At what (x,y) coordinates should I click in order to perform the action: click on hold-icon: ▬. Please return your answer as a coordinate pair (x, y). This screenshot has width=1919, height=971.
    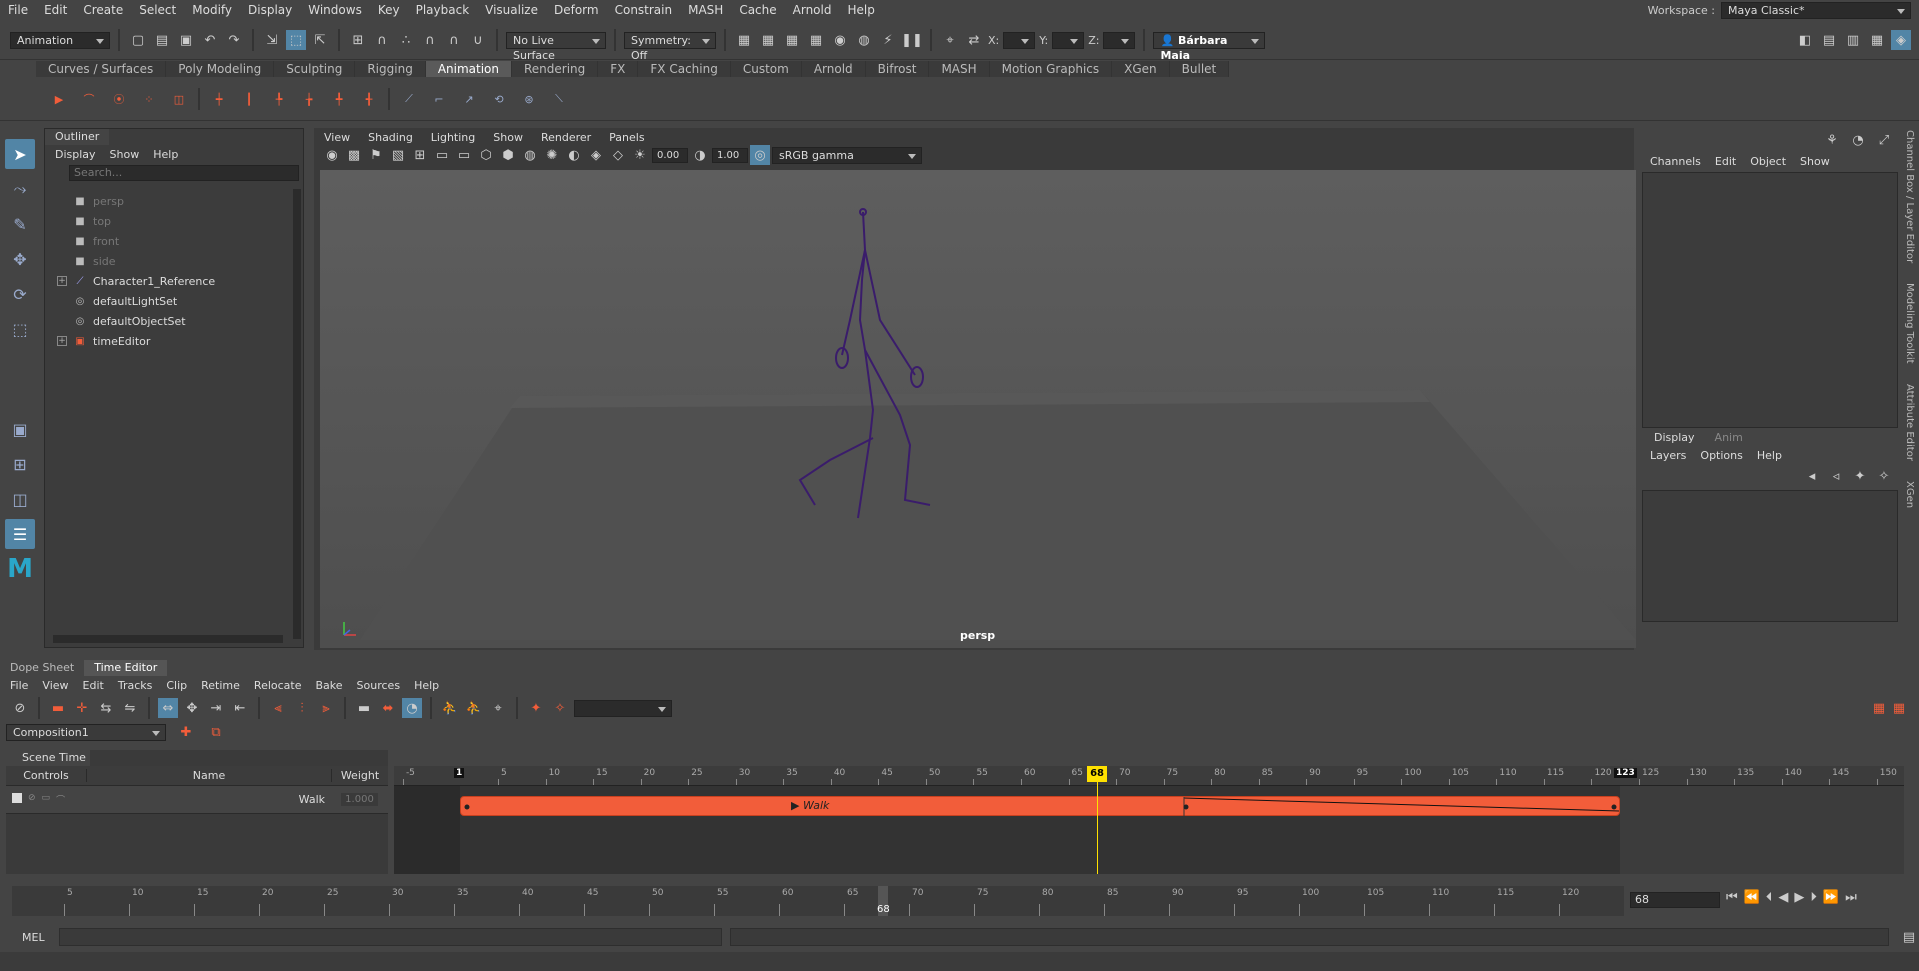
    Looking at the image, I should click on (364, 708).